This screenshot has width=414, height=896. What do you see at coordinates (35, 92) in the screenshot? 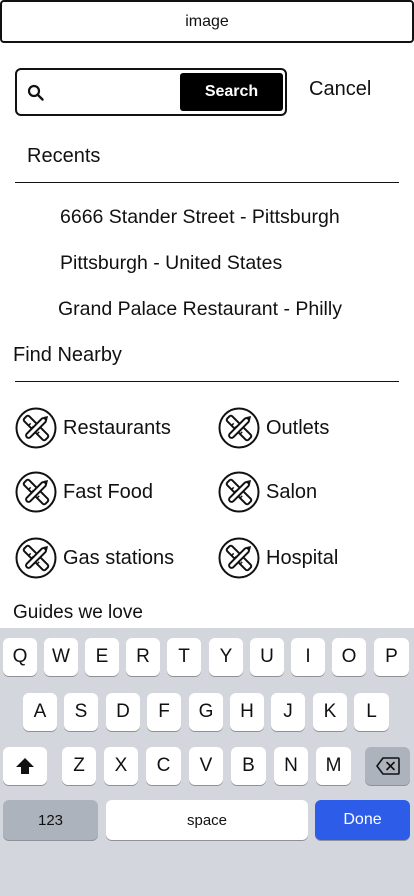
I see `search-icon` at bounding box center [35, 92].